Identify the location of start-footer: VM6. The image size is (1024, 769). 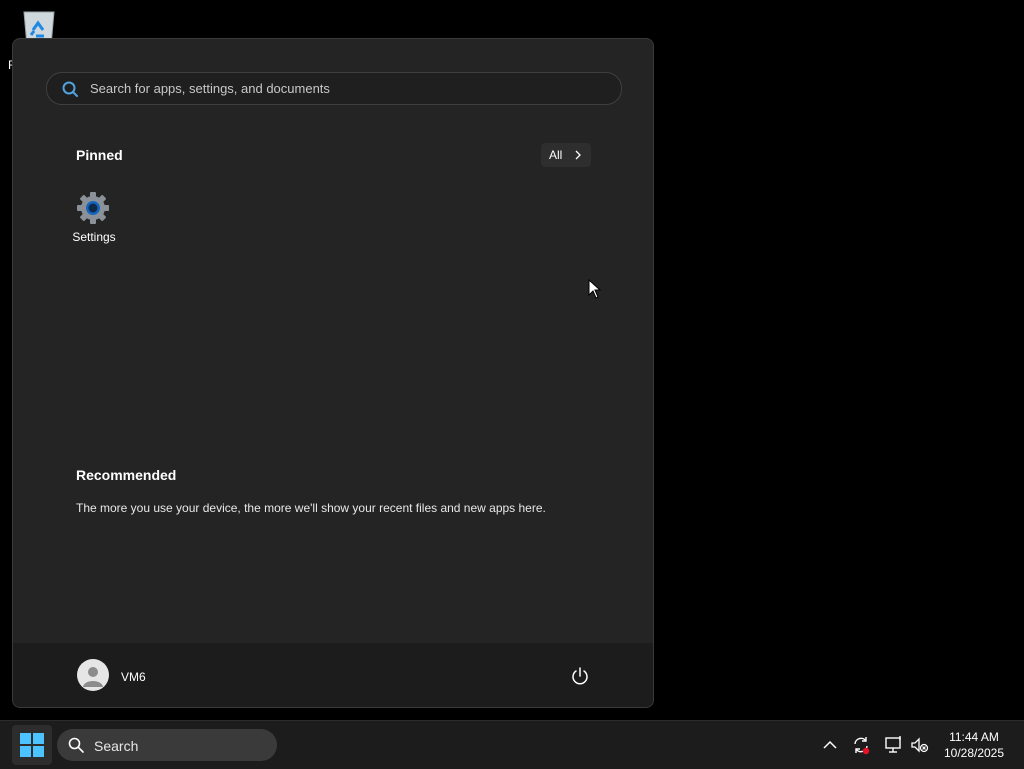
(333, 675).